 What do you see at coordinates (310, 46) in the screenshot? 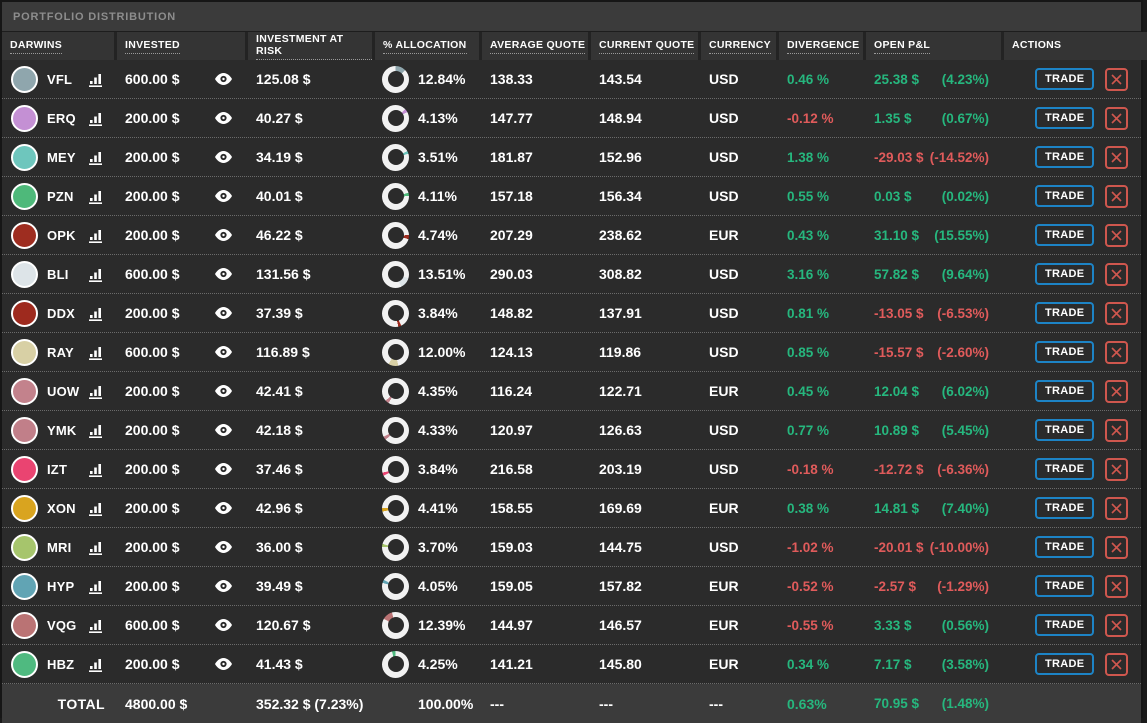
I see `column-header-investment-at-risk: INVESTMENT AT RISK` at bounding box center [310, 46].